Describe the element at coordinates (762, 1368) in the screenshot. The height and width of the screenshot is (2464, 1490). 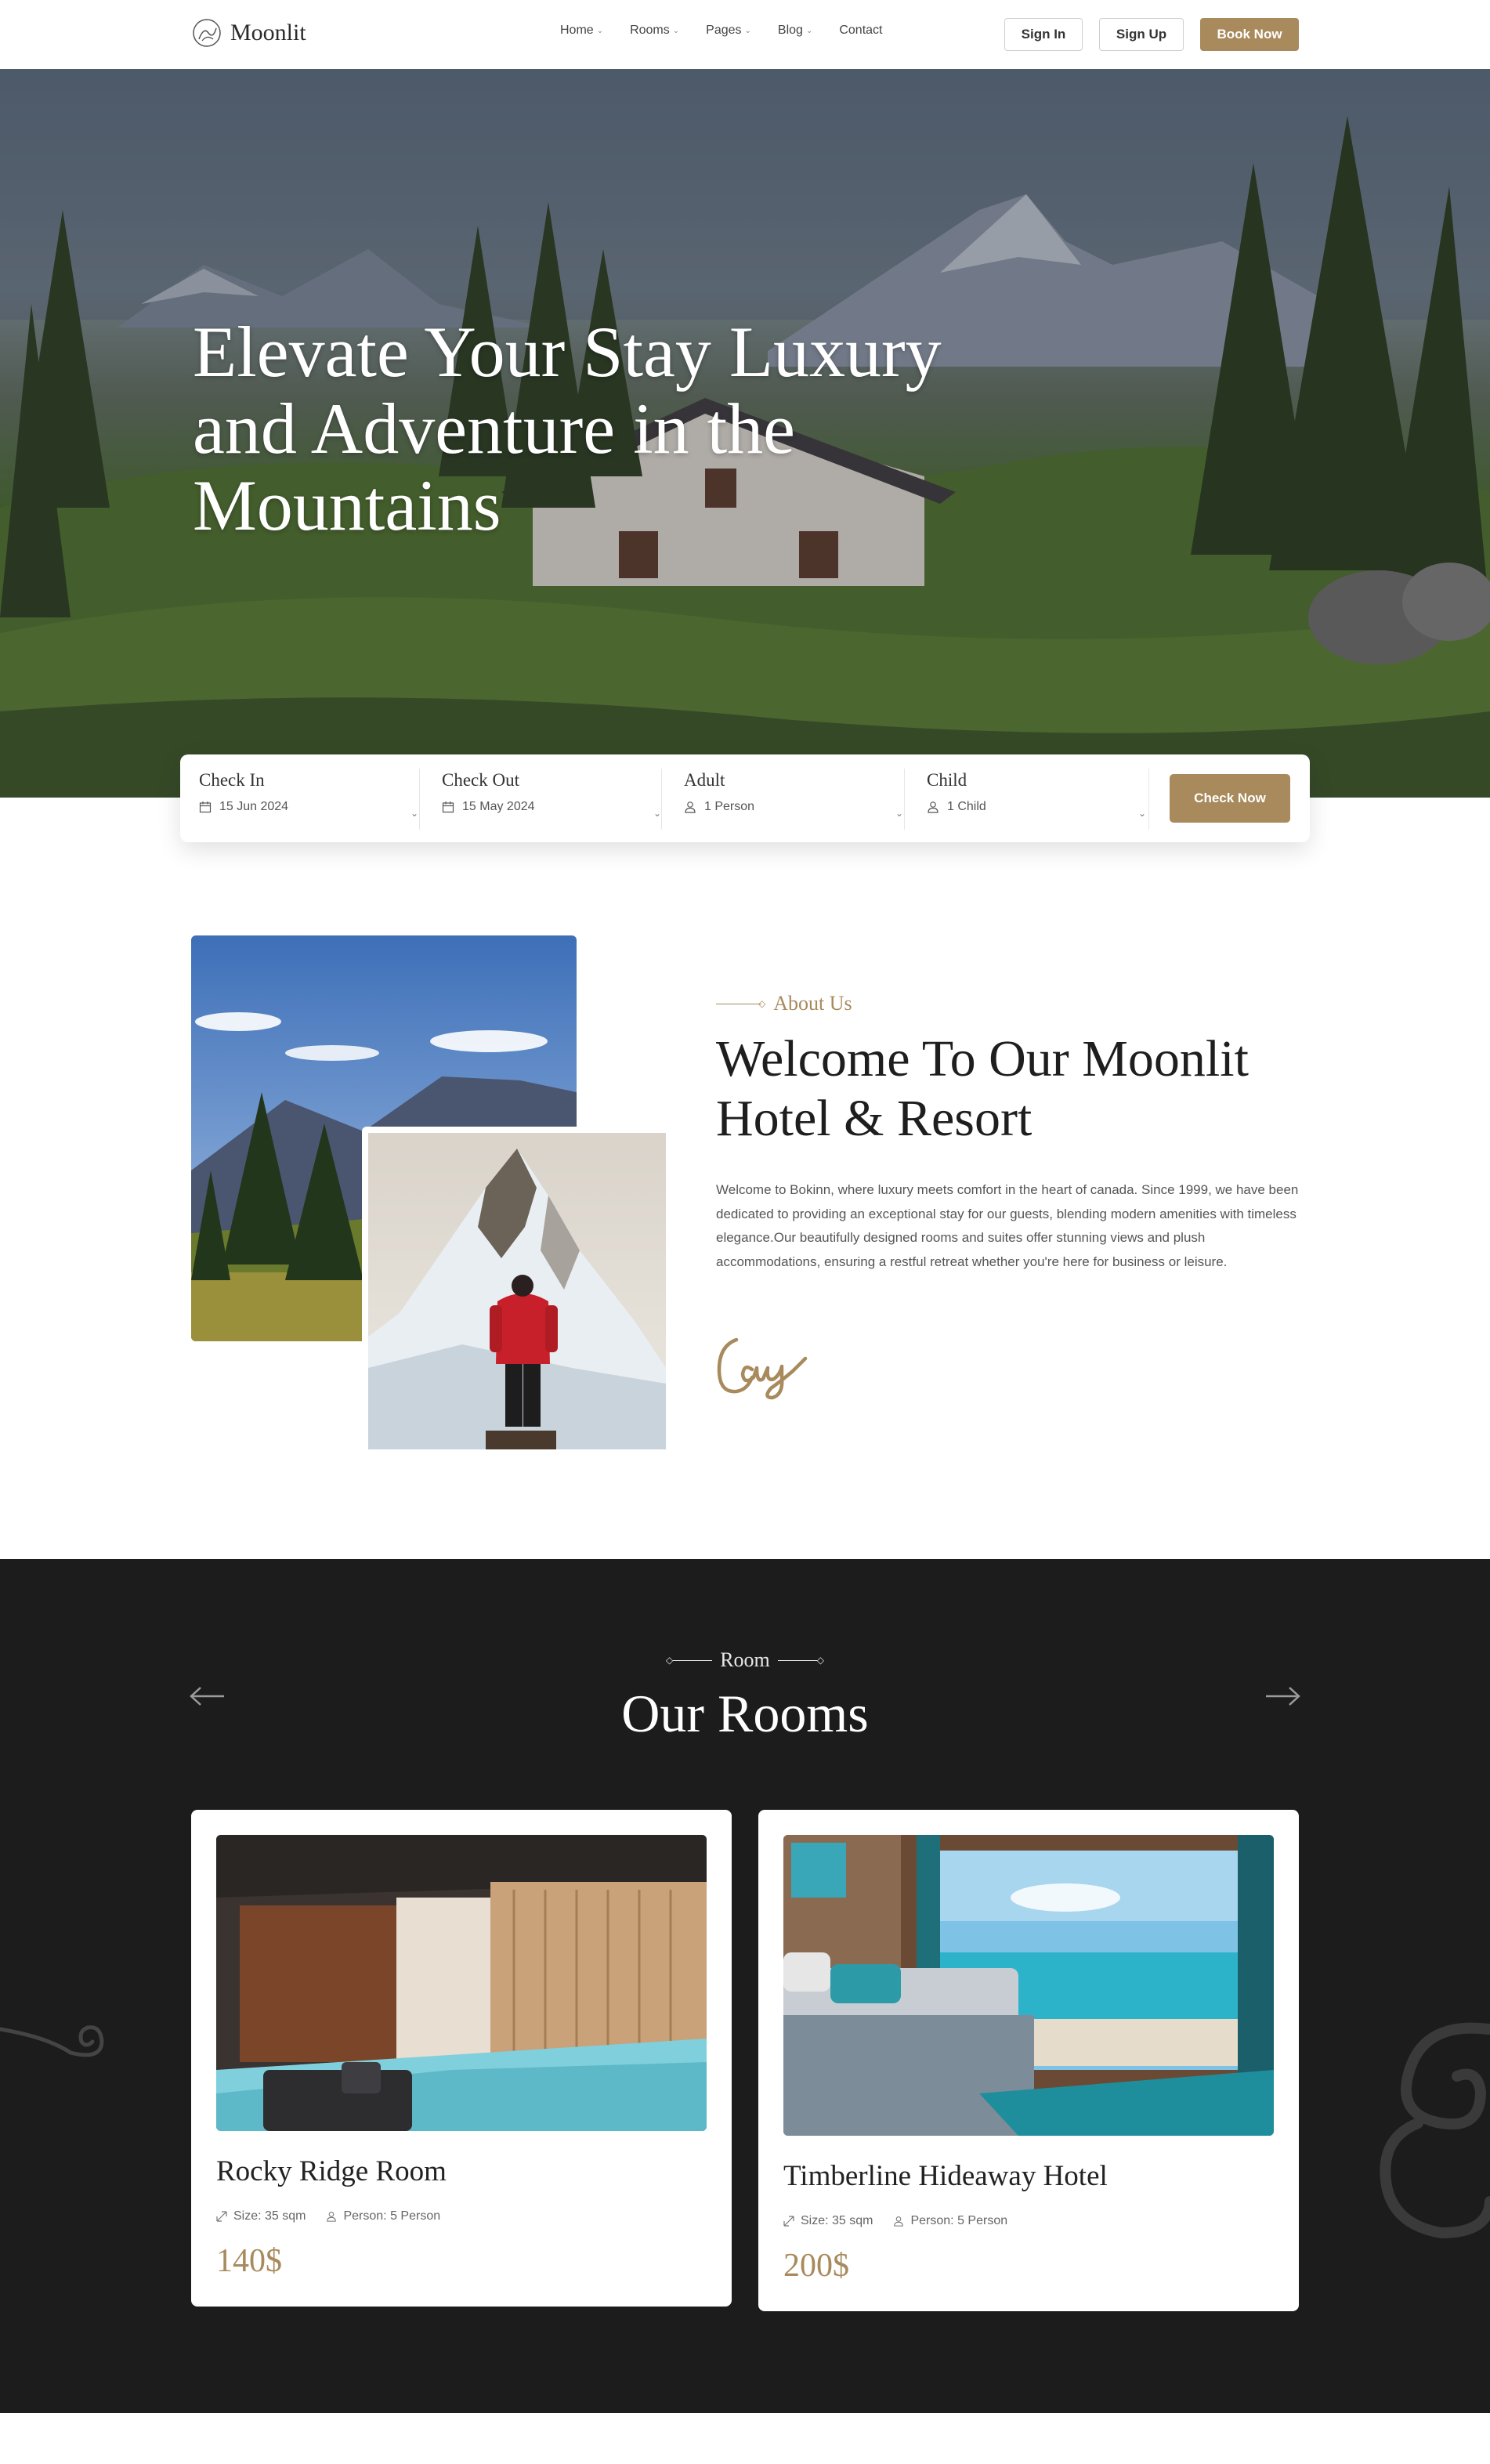
I see `signature-image` at that location.